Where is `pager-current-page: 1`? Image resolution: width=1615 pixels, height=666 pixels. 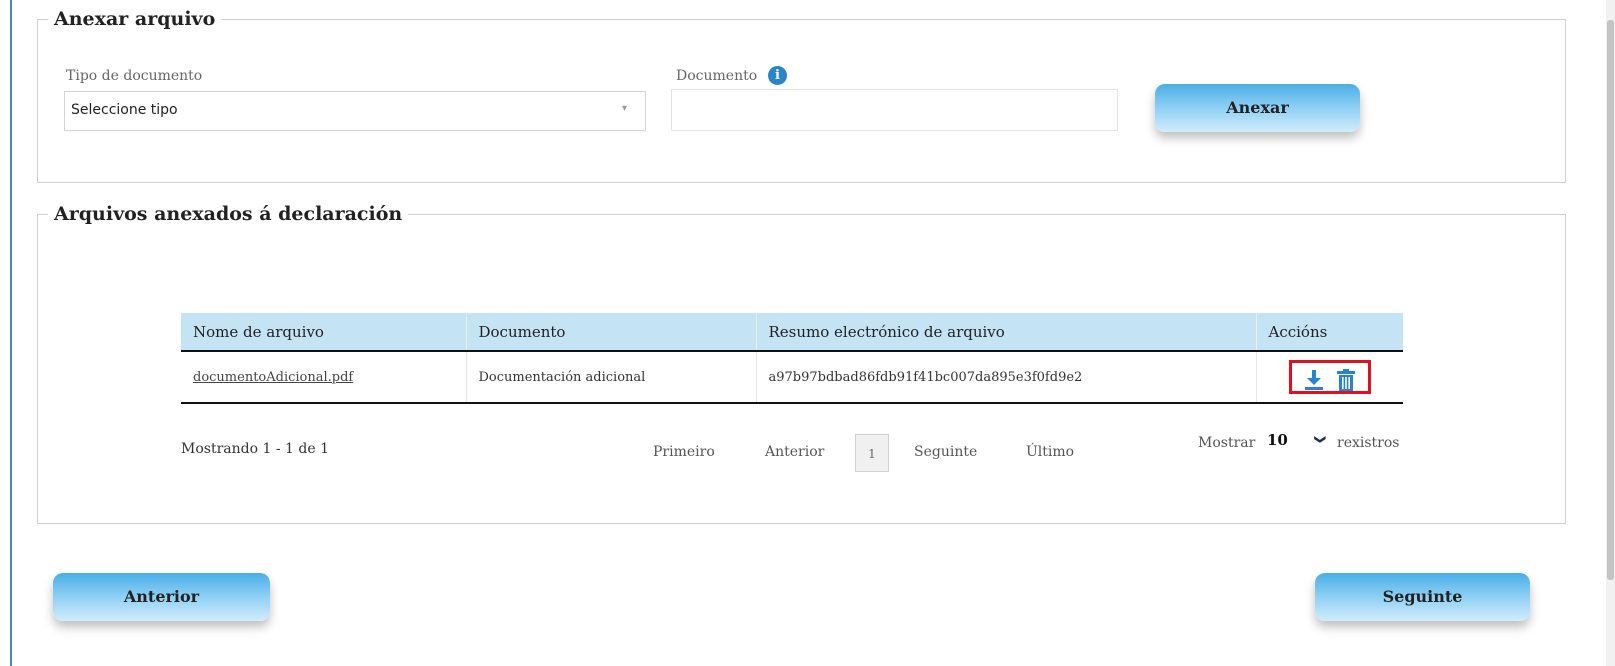 pager-current-page: 1 is located at coordinates (872, 453).